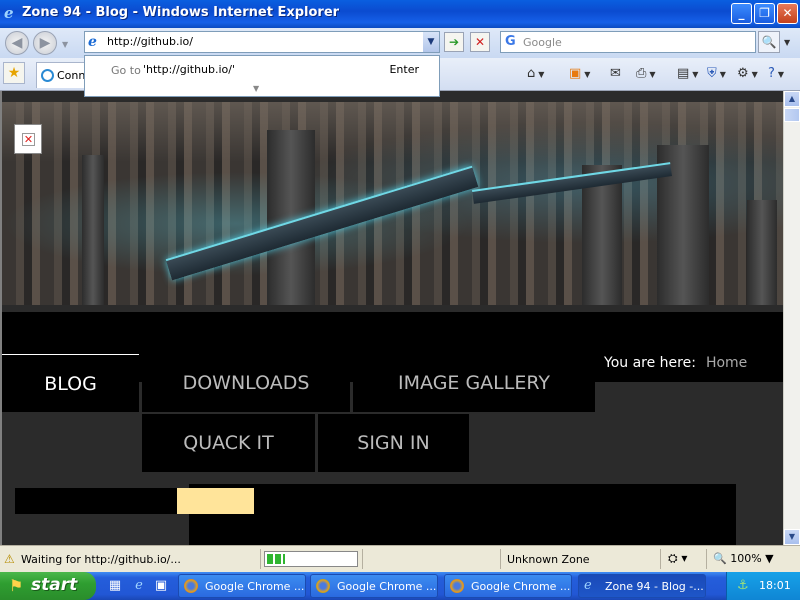 The image size is (800, 600). Describe the element at coordinates (102, 501) in the screenshot. I see `sidebar-block` at that location.